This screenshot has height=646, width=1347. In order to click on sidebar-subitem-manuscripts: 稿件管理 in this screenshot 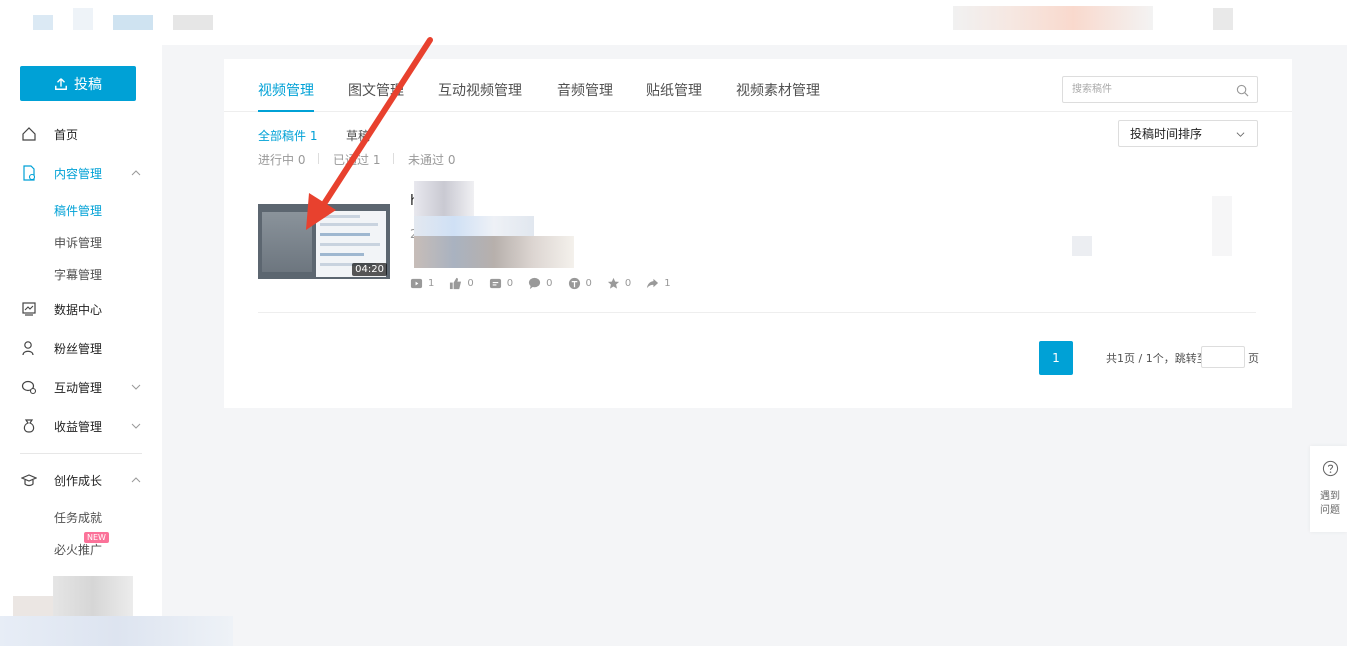, I will do `click(78, 210)`.